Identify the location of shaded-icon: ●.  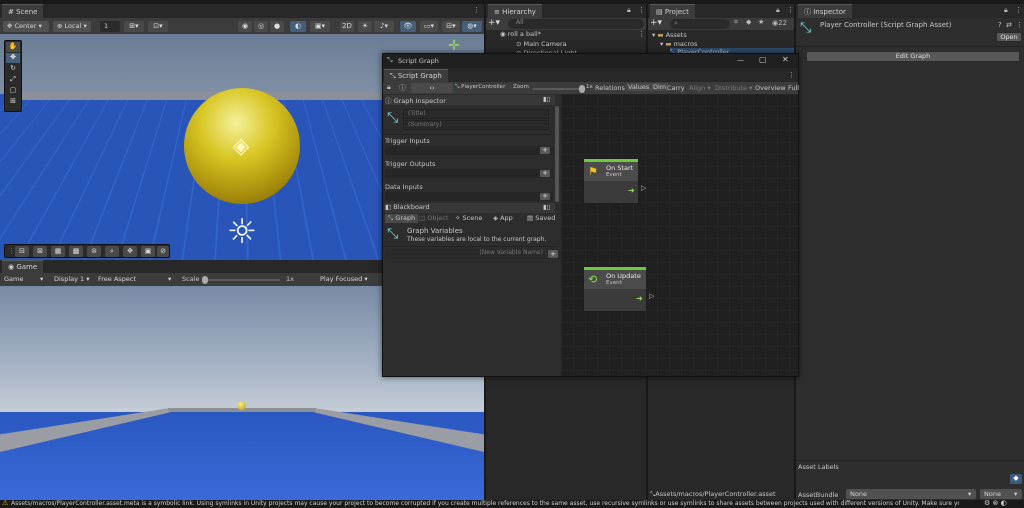
(277, 26).